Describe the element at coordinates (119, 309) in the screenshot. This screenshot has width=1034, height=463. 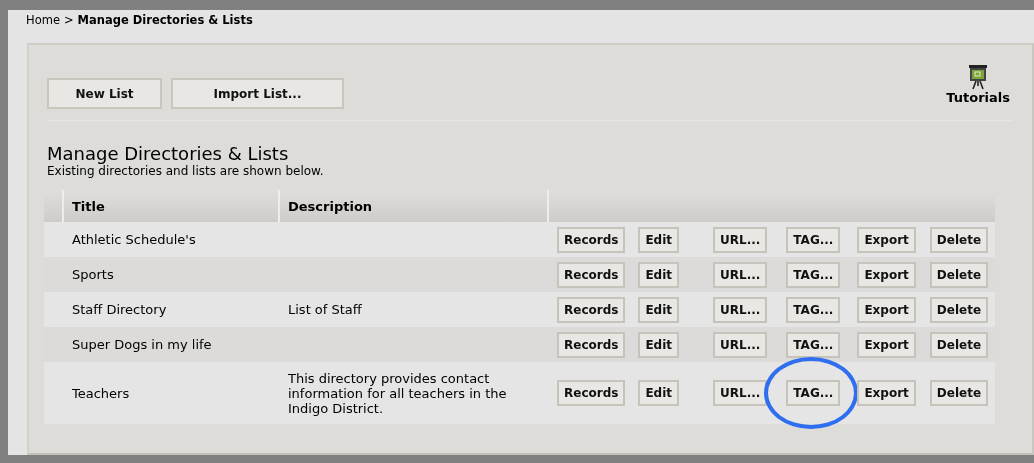
I see `table-cell: Staff Directory` at that location.